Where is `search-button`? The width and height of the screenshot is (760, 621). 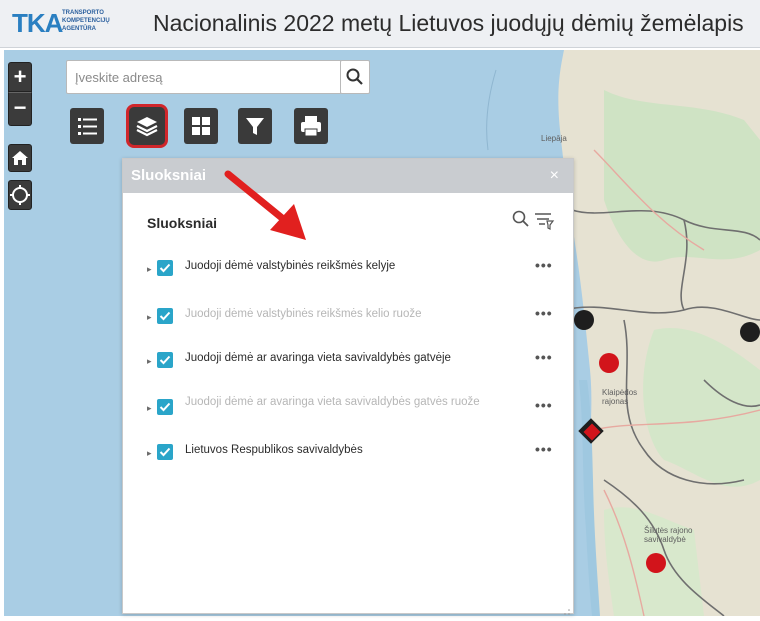 search-button is located at coordinates (355, 77).